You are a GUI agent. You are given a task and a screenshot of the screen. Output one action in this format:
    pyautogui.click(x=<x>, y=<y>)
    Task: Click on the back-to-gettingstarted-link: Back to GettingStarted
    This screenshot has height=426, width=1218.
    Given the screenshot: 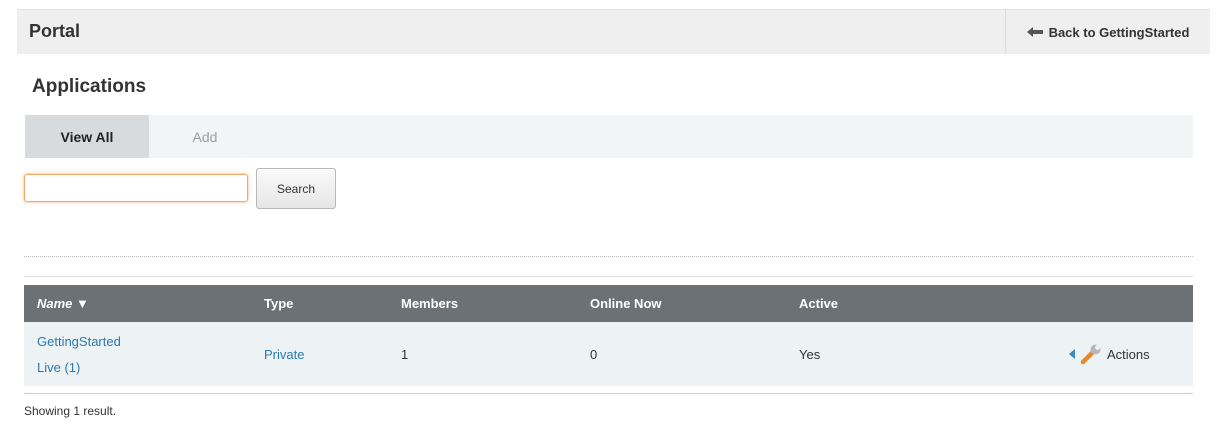 What is the action you would take?
    pyautogui.click(x=1107, y=32)
    